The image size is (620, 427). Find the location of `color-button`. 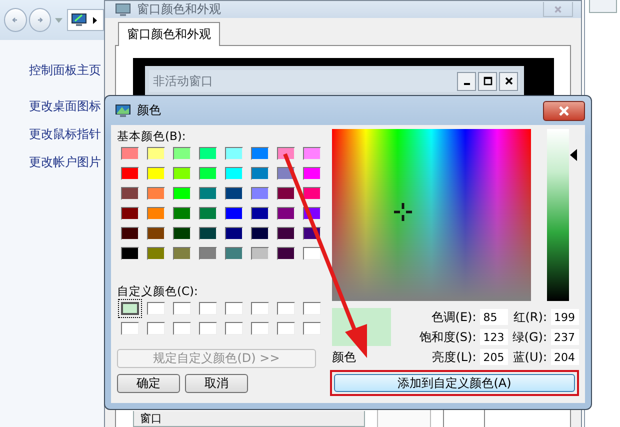

color-button is located at coordinates (464, 418).